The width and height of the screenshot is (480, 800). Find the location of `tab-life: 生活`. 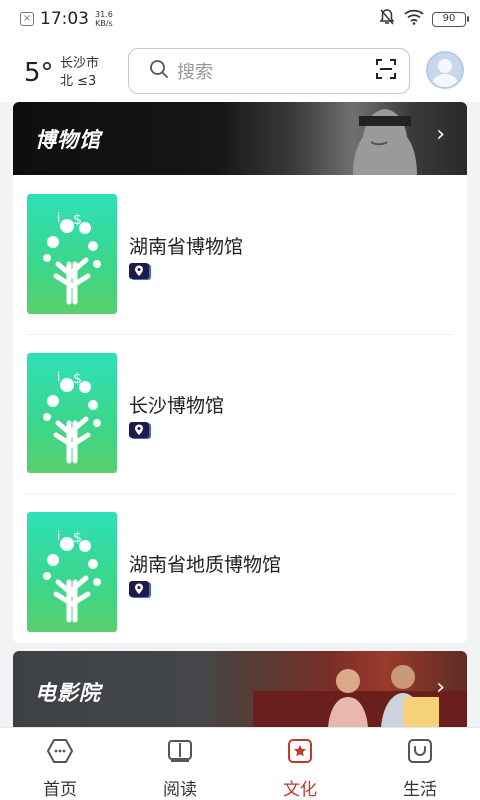

tab-life: 生活 is located at coordinates (420, 764).